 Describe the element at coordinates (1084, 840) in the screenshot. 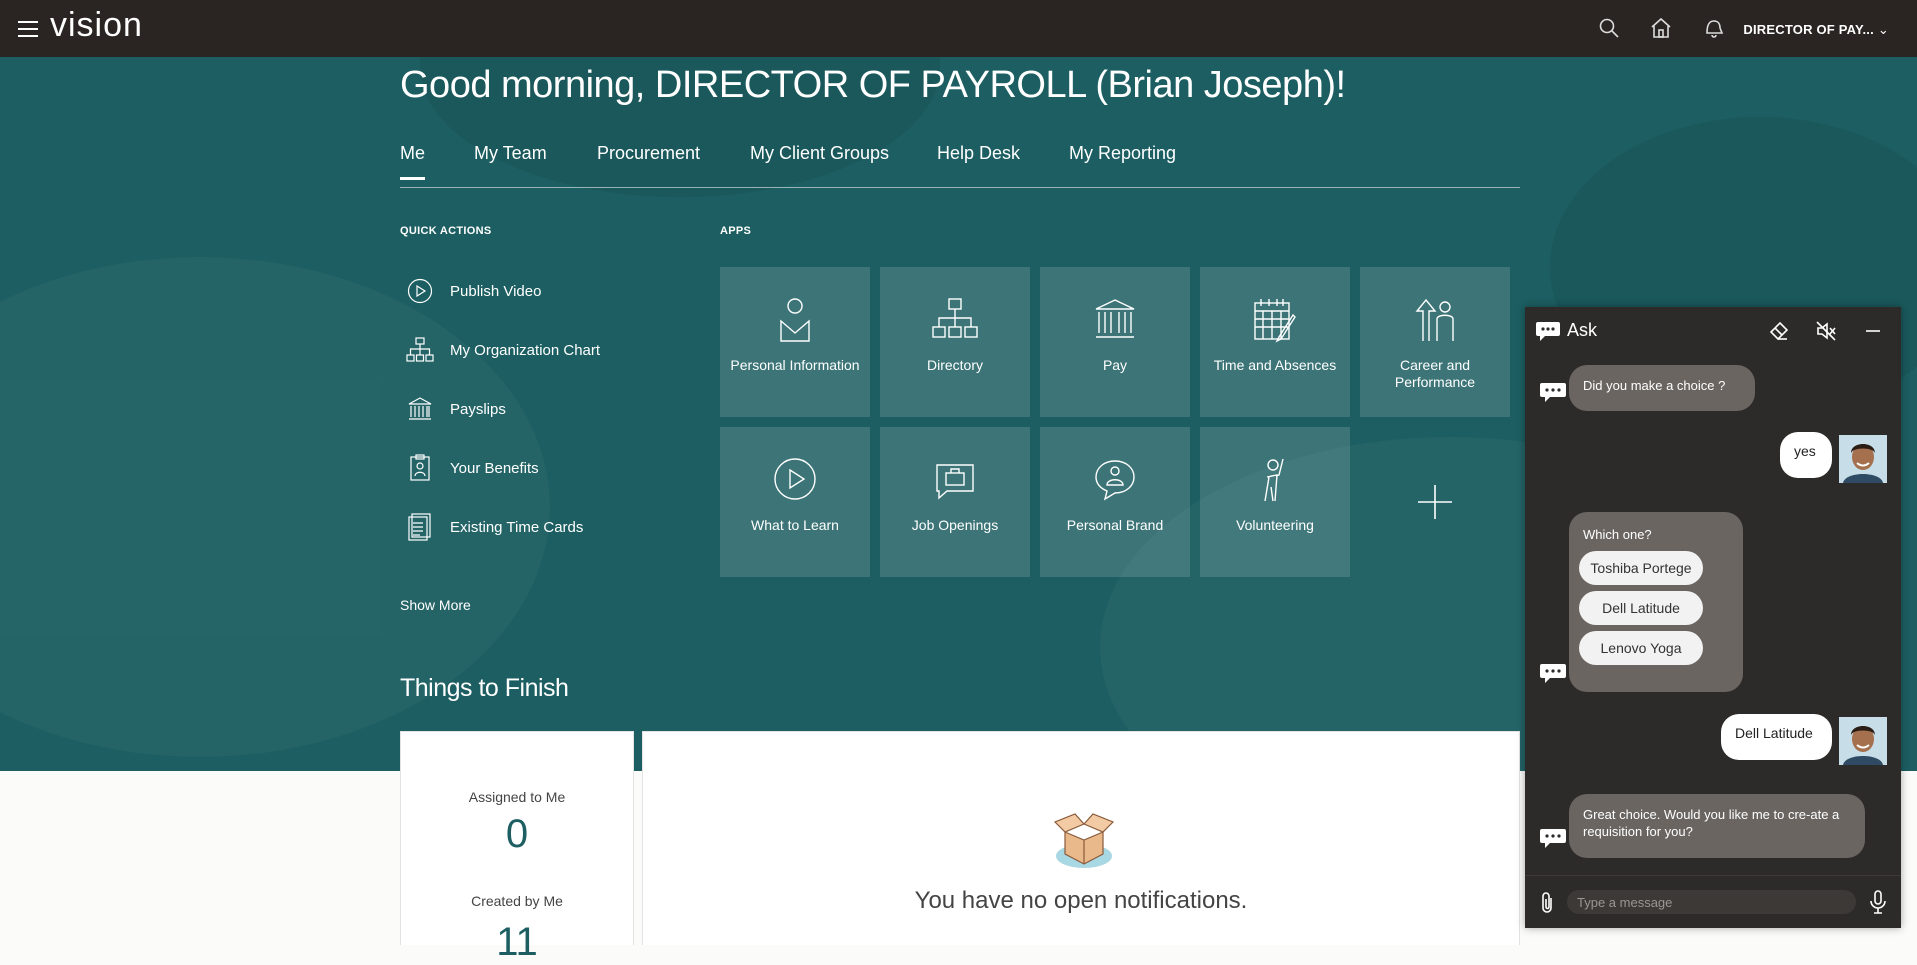

I see `empty-box-icon` at that location.